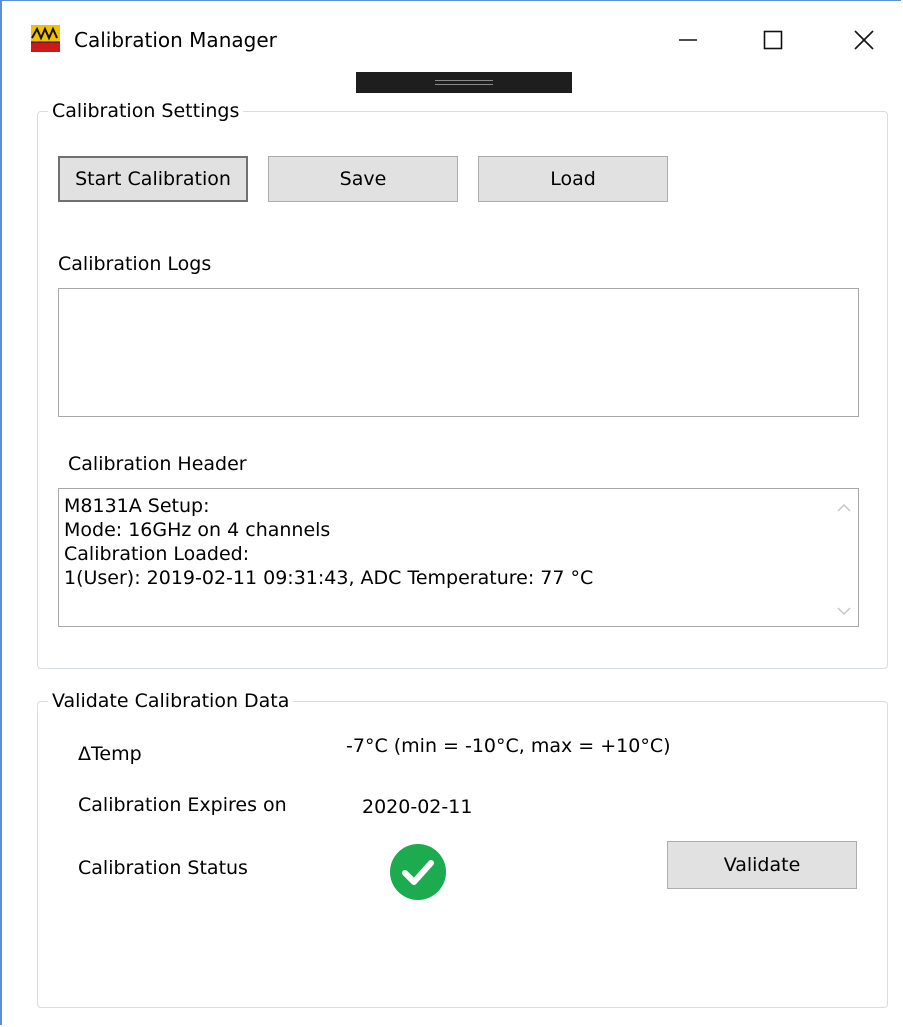  Describe the element at coordinates (418, 872) in the screenshot. I see `check-circle-icon` at that location.